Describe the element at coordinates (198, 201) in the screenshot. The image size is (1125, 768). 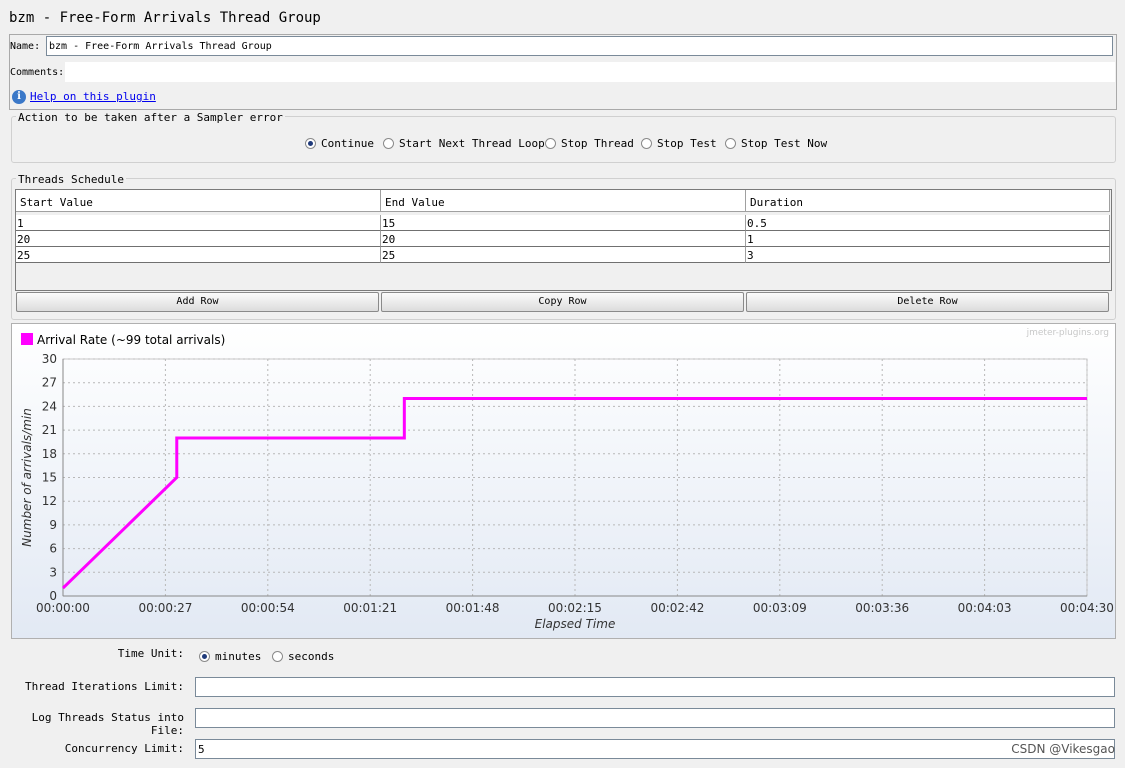
I see `col-start-value: Start Value` at that location.